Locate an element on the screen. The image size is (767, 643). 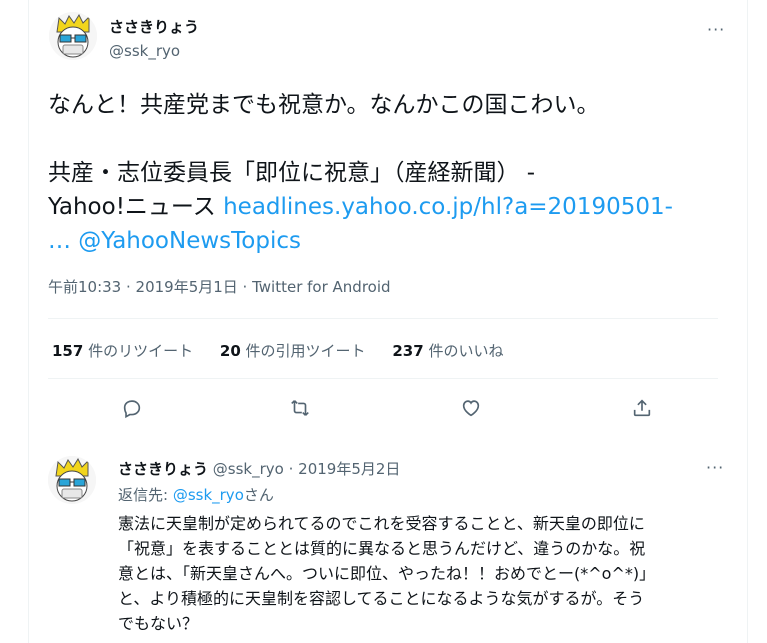
replying-prefix: 返信先: is located at coordinates (145, 495).